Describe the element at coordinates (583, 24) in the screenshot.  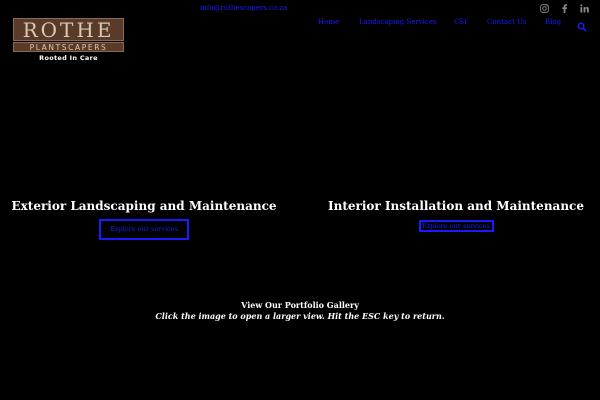
I see `search-icon` at that location.